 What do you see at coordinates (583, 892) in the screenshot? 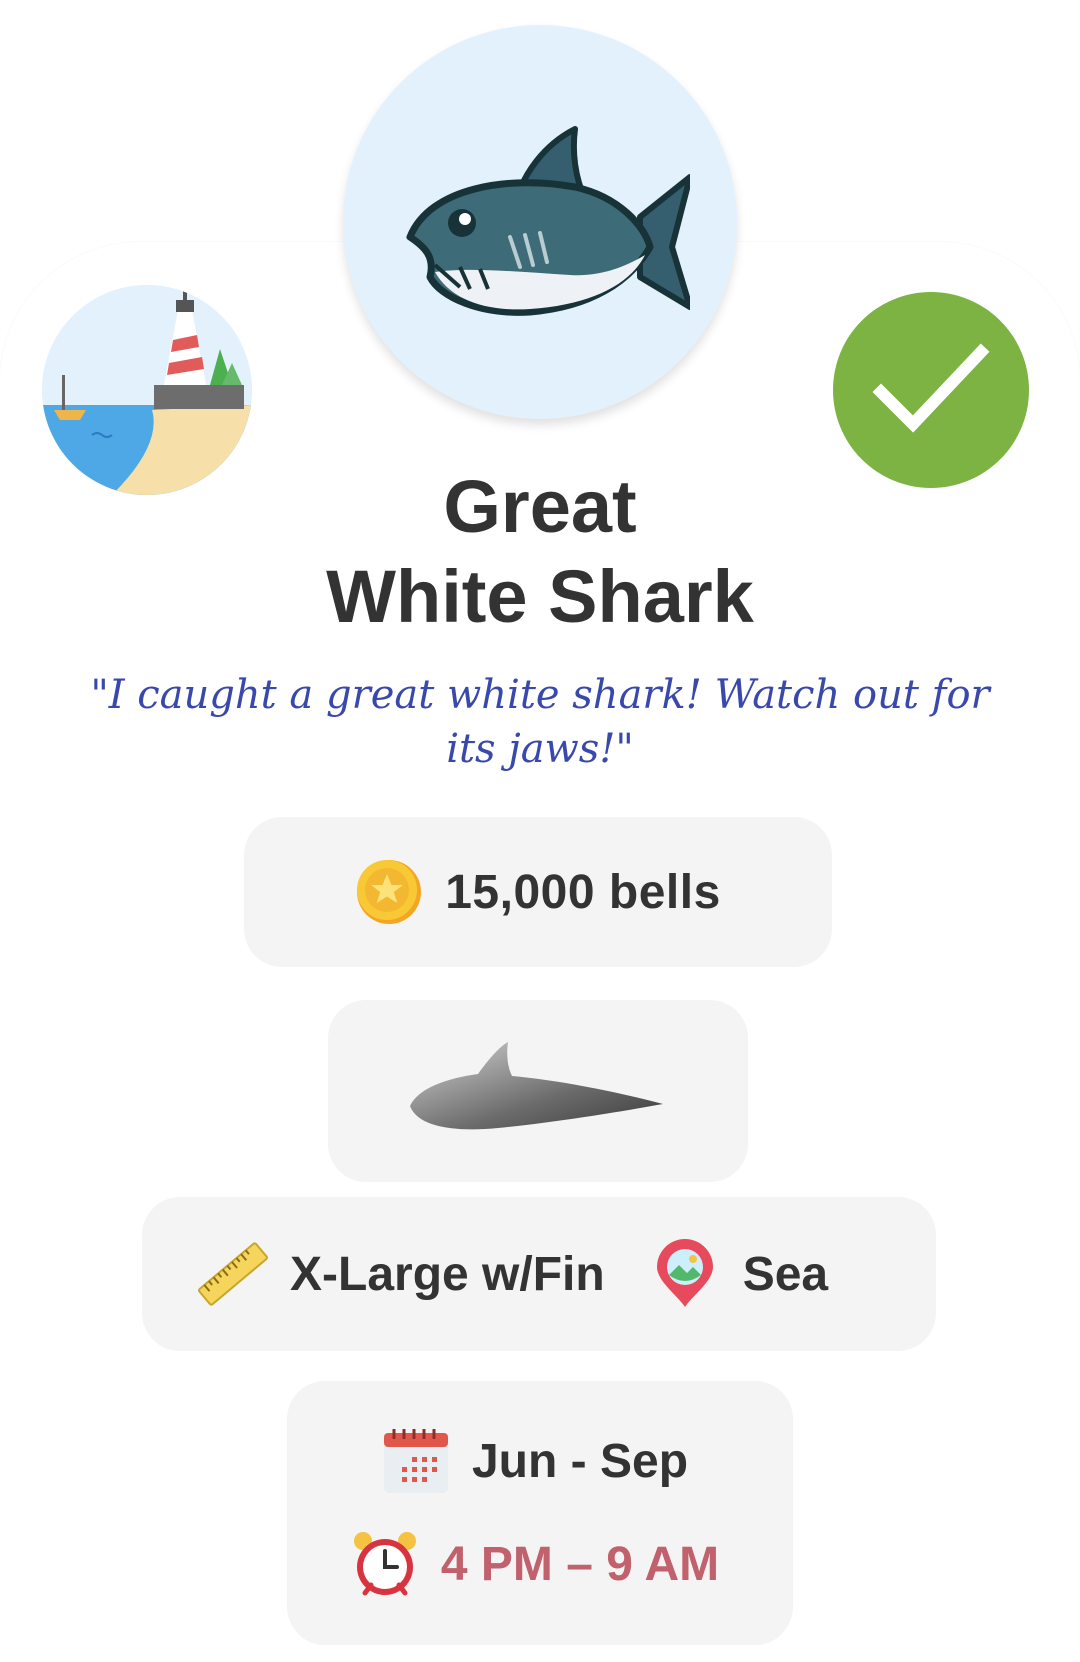
I see `price-text: 15,000 bells` at bounding box center [583, 892].